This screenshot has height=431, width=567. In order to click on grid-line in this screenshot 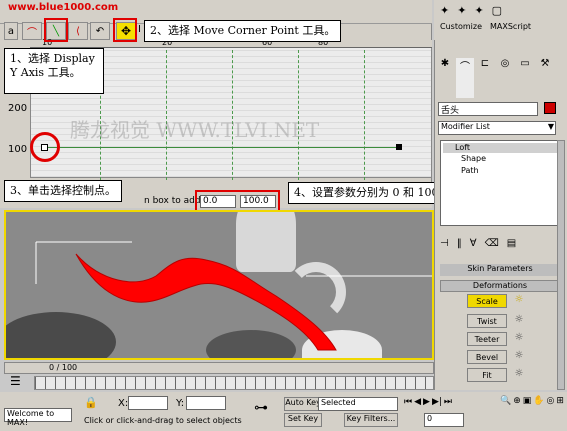, I will do `click(364, 115)`.